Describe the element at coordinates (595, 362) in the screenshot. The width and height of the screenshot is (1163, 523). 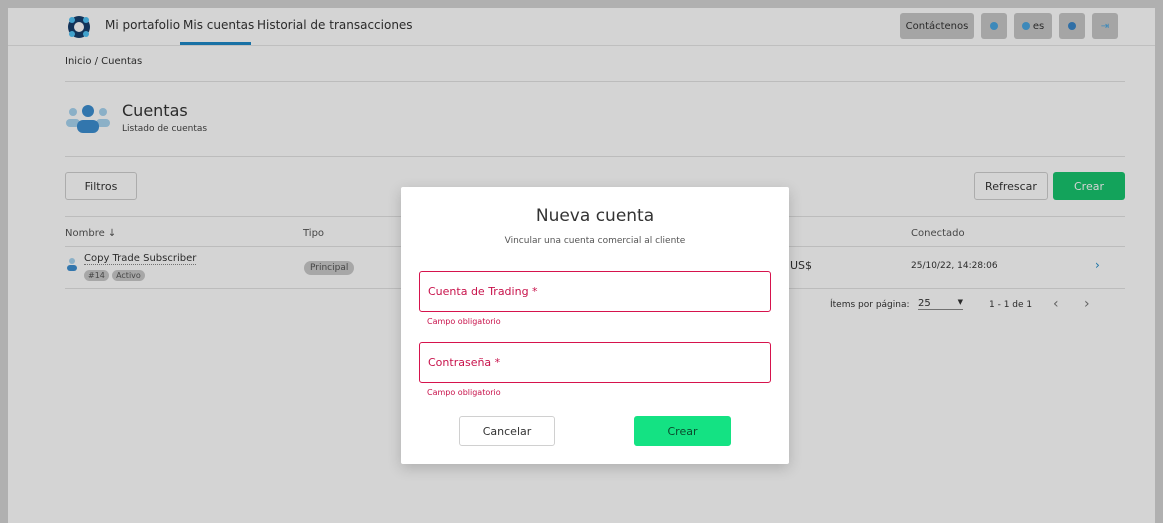
I see `password-field: Contraseña *` at that location.